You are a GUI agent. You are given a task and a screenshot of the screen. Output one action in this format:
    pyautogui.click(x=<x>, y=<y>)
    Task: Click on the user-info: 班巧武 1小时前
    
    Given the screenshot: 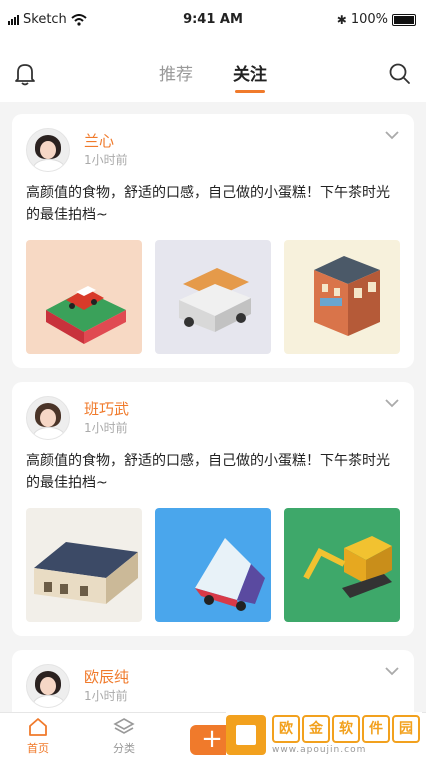 What is the action you would take?
    pyautogui.click(x=106, y=418)
    